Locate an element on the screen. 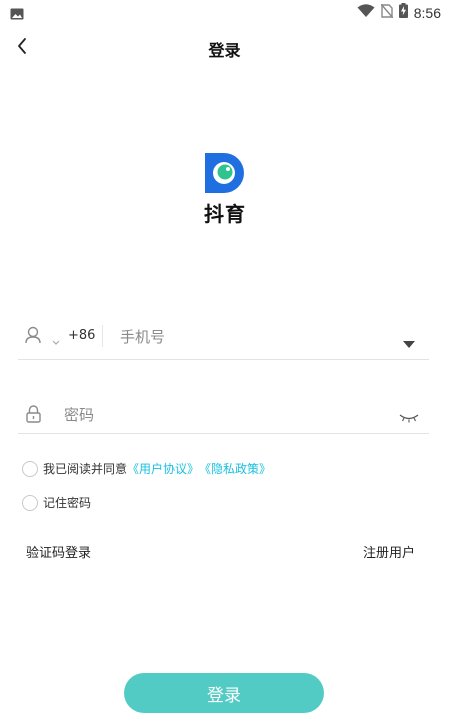 The width and height of the screenshot is (449, 718). login-button: 登录 is located at coordinates (224, 693).